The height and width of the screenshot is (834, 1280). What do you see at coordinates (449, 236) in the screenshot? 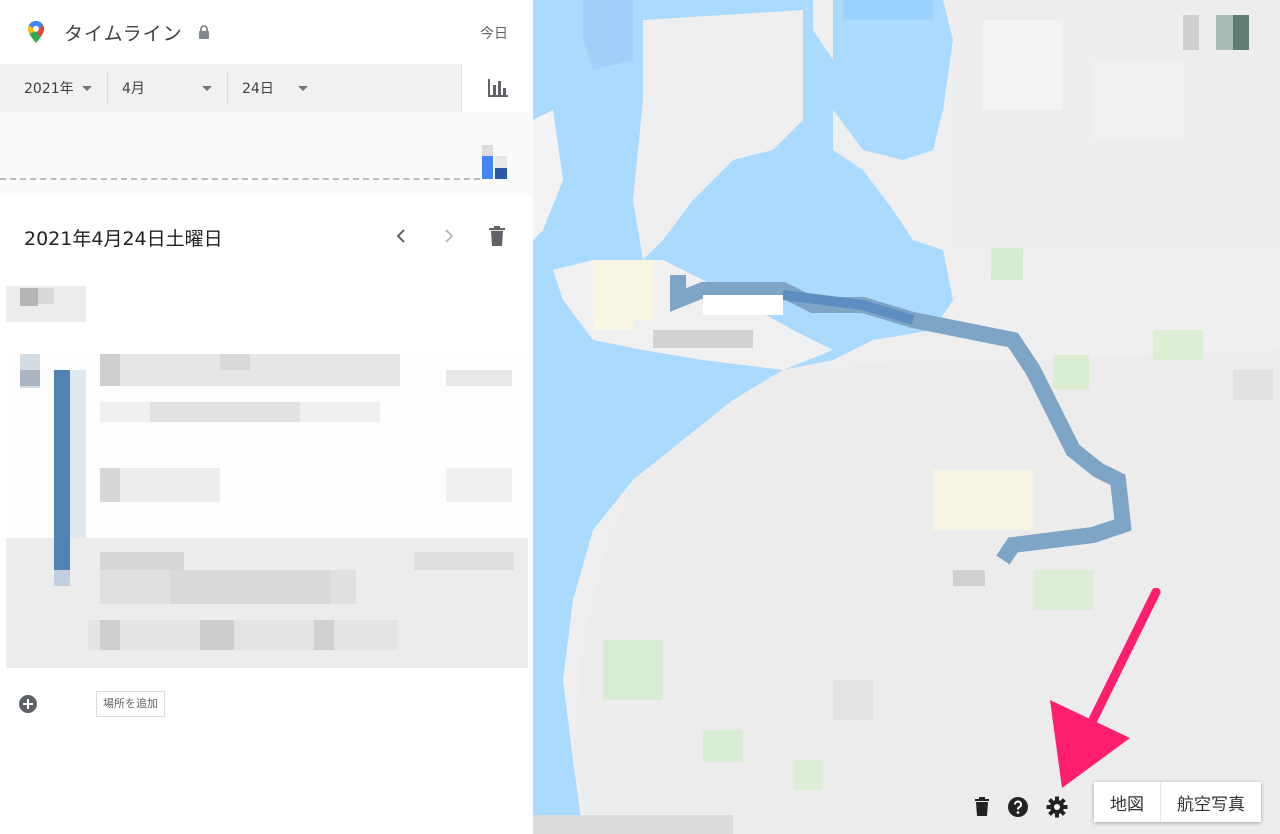
I see `next-day-icon` at bounding box center [449, 236].